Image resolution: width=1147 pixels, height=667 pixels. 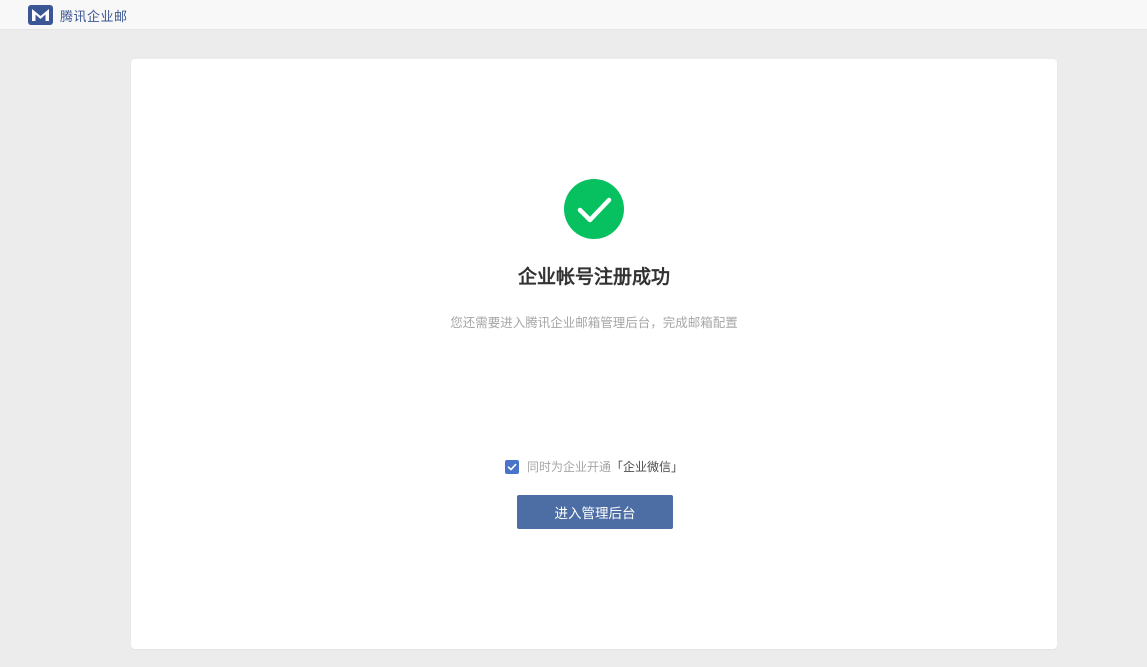 I want to click on brand-logo: 腾讯企业邮, so click(x=78, y=15).